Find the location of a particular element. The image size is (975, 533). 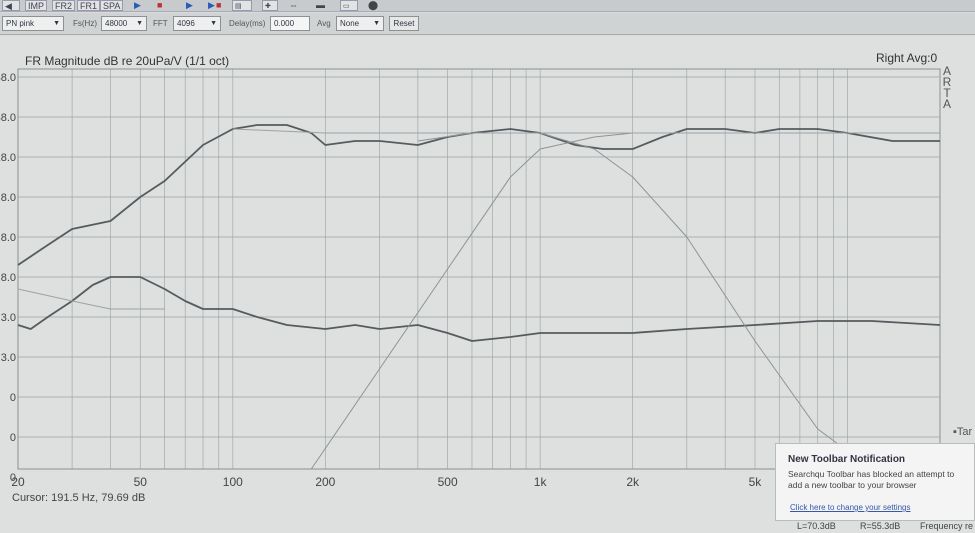

notification-settings-link: Click here to change your settings is located at coordinates (850, 507).